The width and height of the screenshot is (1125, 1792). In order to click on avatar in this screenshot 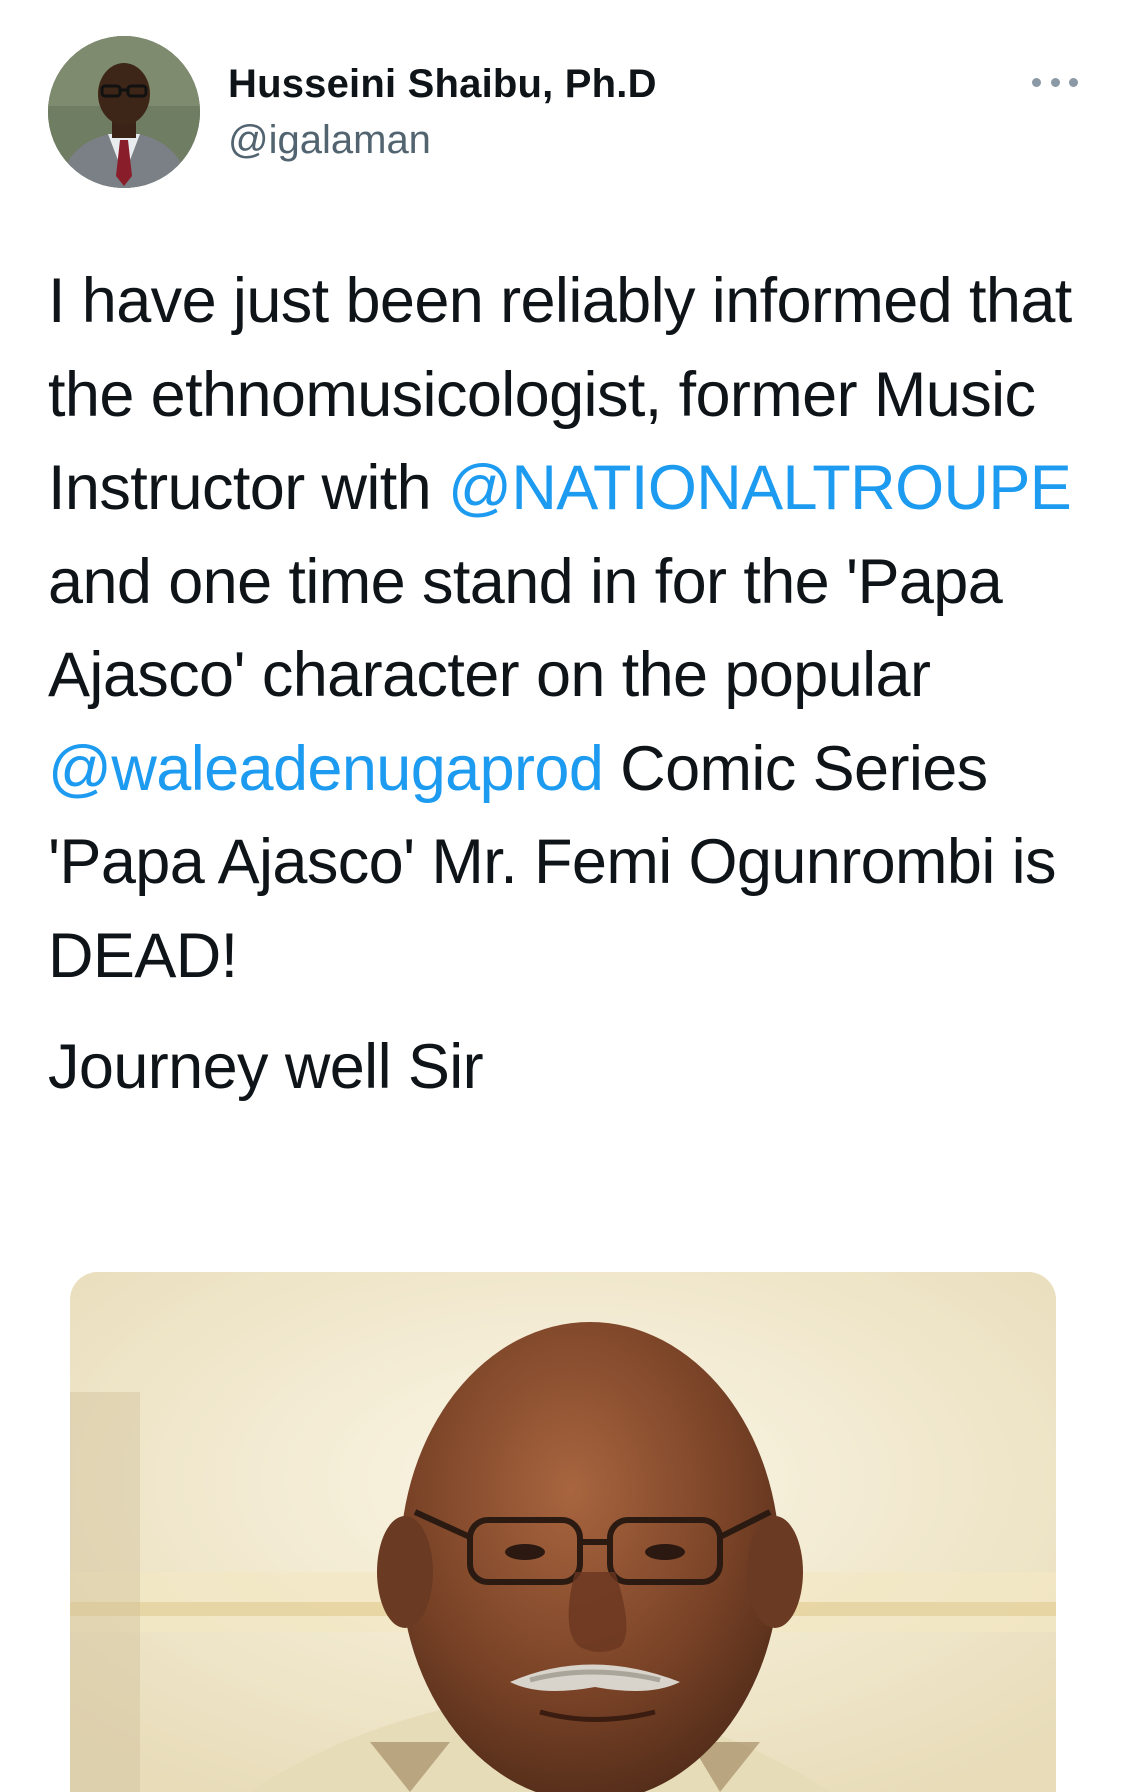, I will do `click(124, 112)`.